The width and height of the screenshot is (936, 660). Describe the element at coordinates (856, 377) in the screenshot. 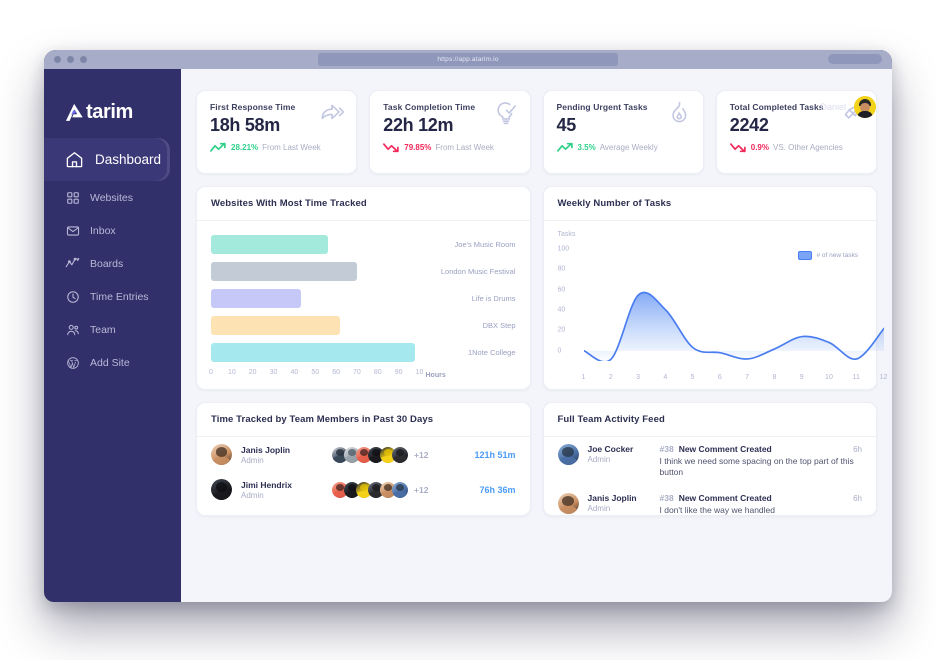

I see `x-axis-tick: 11` at that location.